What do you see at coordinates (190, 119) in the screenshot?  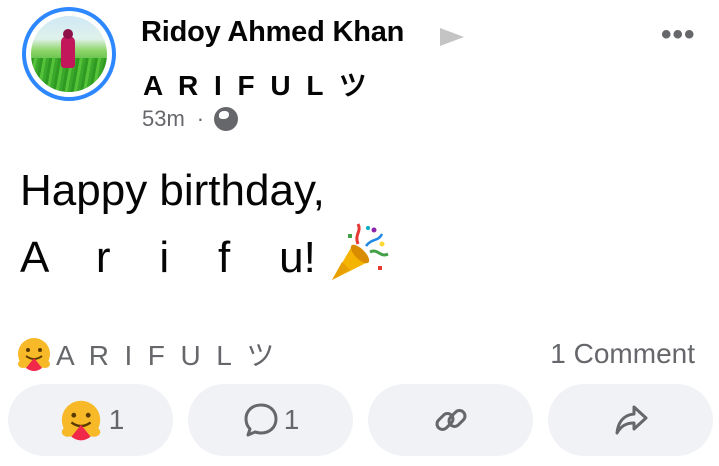 I see `post-meta: 53m ·` at bounding box center [190, 119].